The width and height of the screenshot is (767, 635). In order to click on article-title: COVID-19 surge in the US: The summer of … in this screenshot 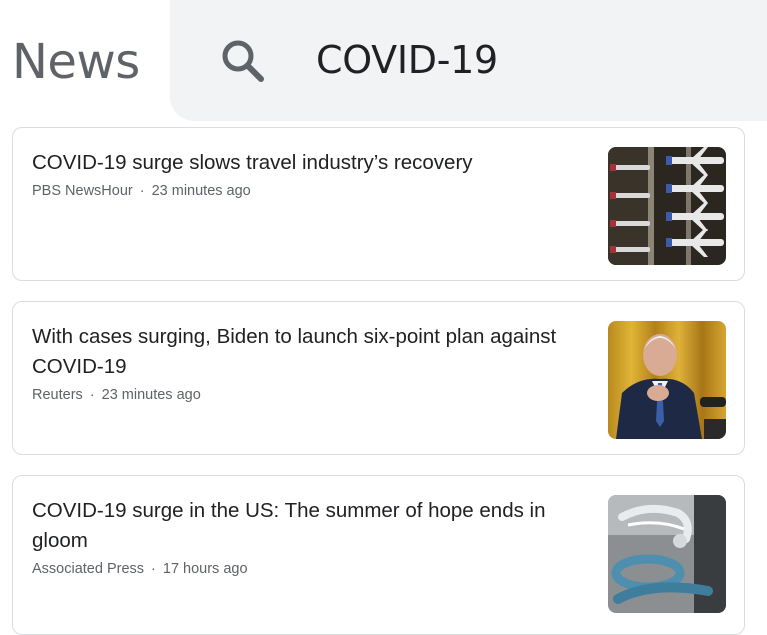, I will do `click(312, 526)`.